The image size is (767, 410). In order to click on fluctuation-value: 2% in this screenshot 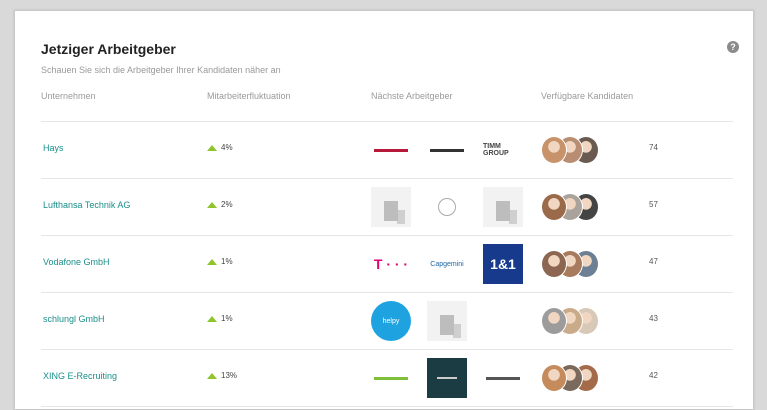, I will do `click(220, 204)`.